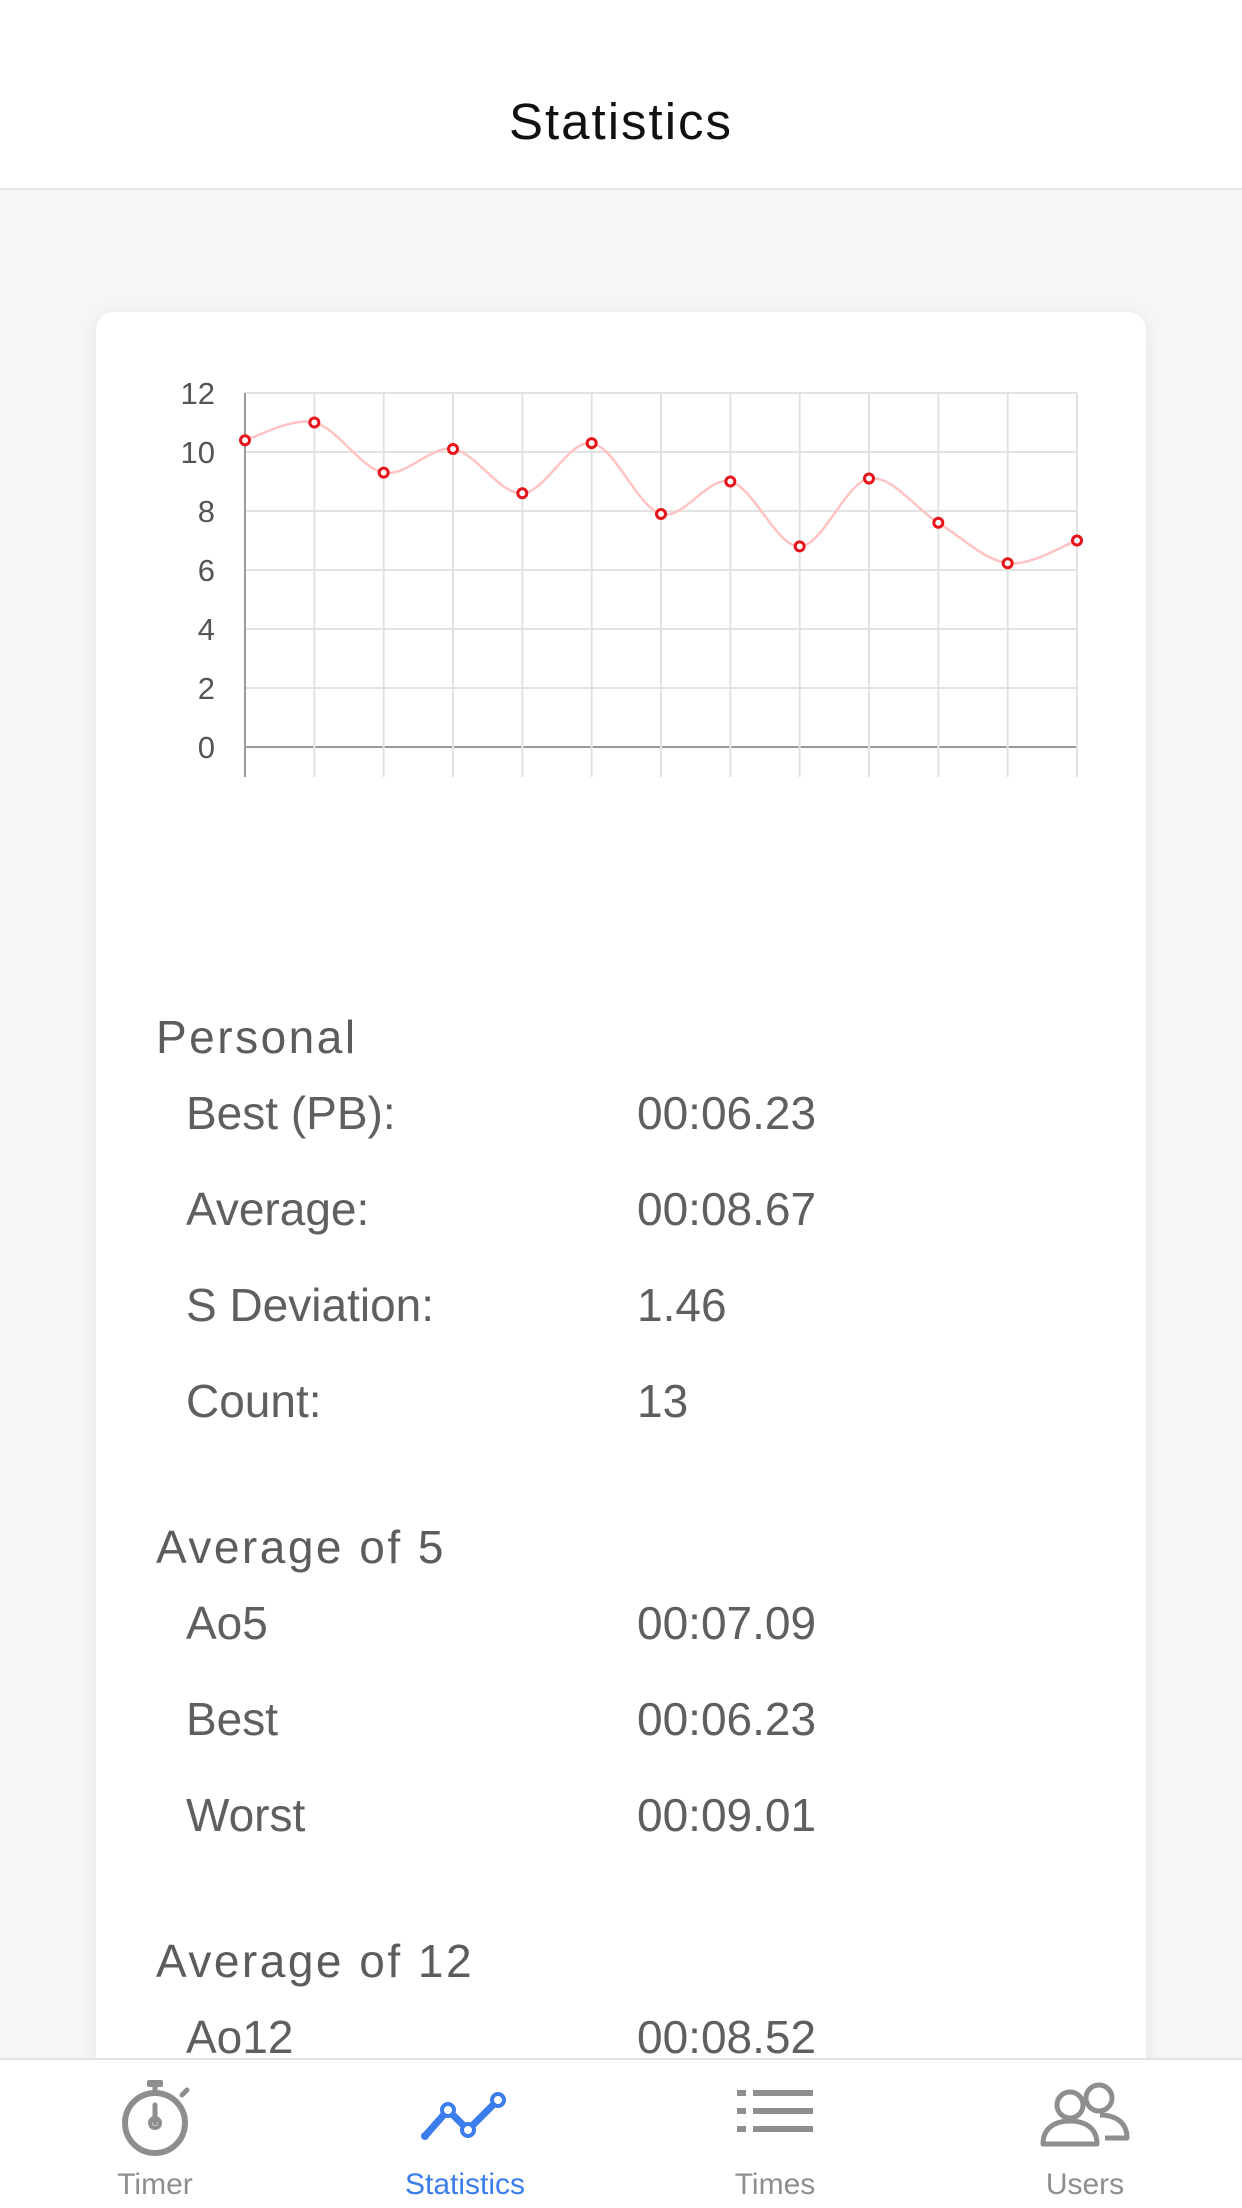 The height and width of the screenshot is (2208, 1242). What do you see at coordinates (206, 688) in the screenshot?
I see `y-tick-label: 2` at bounding box center [206, 688].